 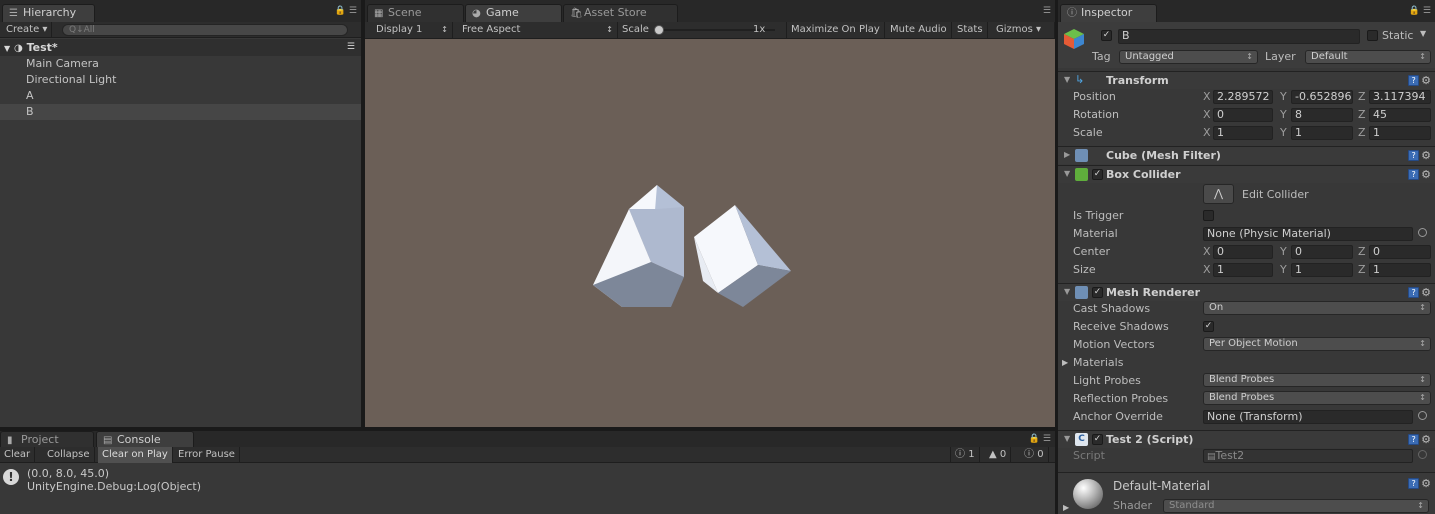 I want to click on mesh-renderer-header: ▼ ✓ Mesh Renderer ? ⚙, so click(x=1246, y=292).